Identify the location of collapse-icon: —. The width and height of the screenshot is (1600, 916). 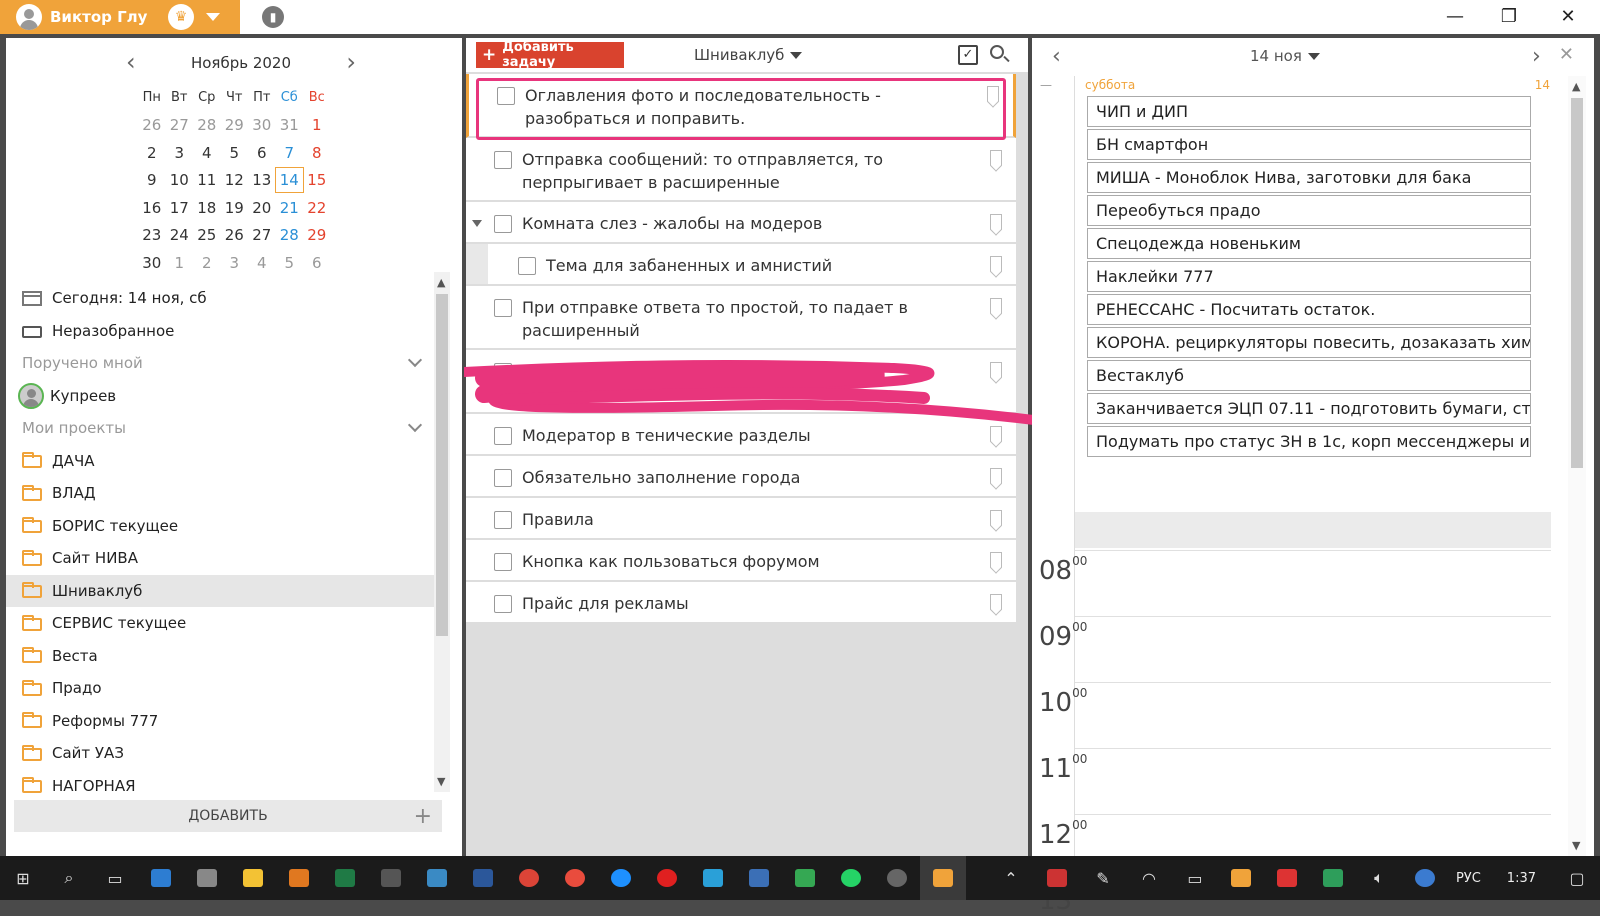
(1046, 85).